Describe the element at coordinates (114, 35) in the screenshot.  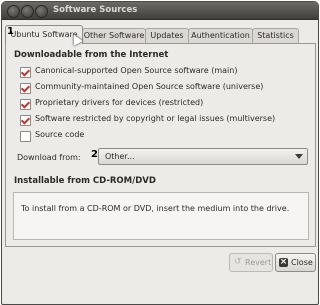
I see `tab-other-software: Other Software` at that location.